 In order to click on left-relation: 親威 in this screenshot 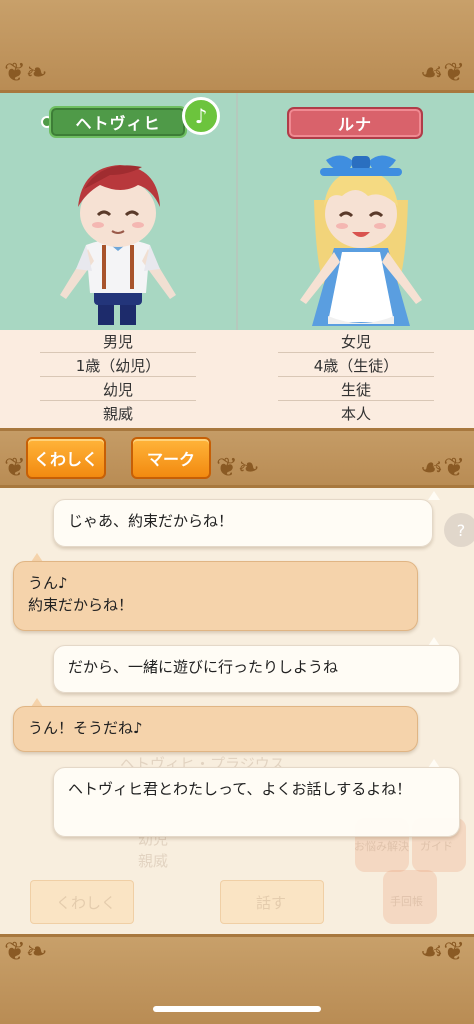, I will do `click(117, 414)`.